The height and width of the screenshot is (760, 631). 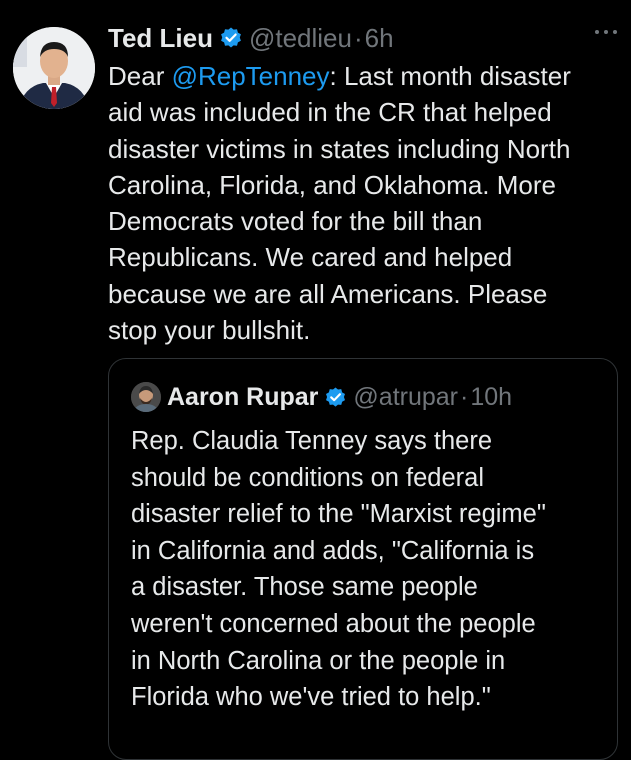 What do you see at coordinates (310, 257) in the screenshot?
I see `tweet-text-line: Republicans. We cared and helped` at bounding box center [310, 257].